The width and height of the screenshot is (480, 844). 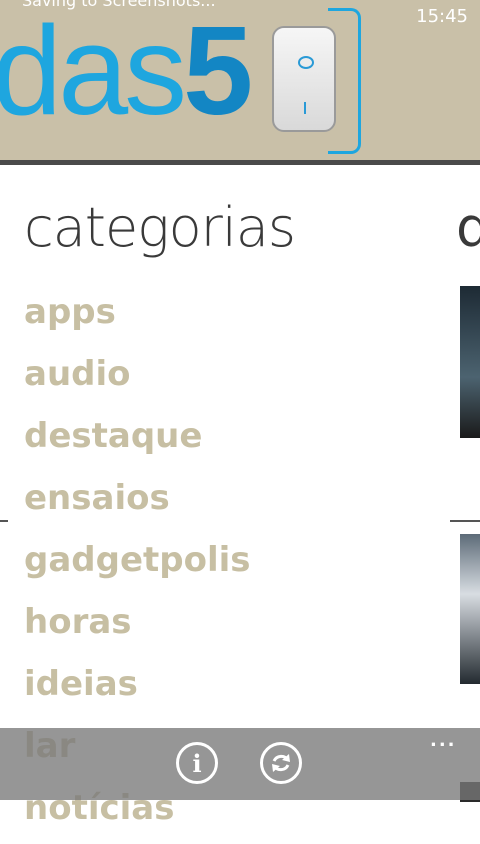 What do you see at coordinates (137, 565) in the screenshot?
I see `category-item-gadgetpolis: gadgetpolis` at bounding box center [137, 565].